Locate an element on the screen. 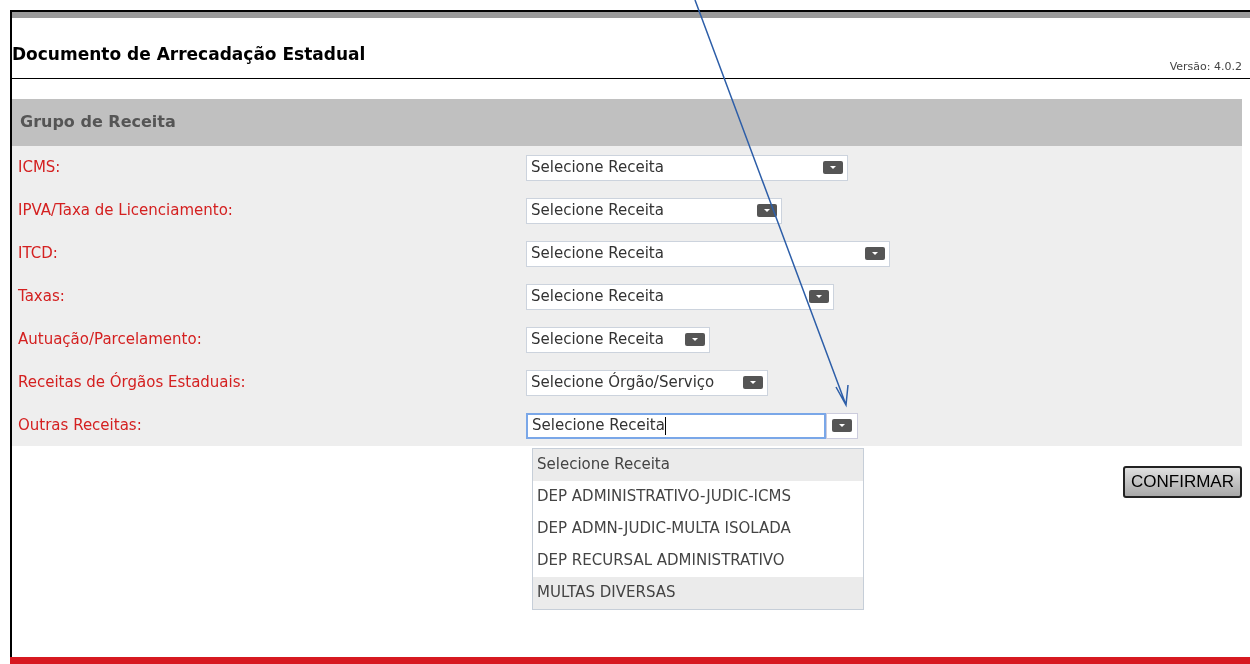 The height and width of the screenshot is (664, 1250). dropdown-toggle is located at coordinates (842, 425).